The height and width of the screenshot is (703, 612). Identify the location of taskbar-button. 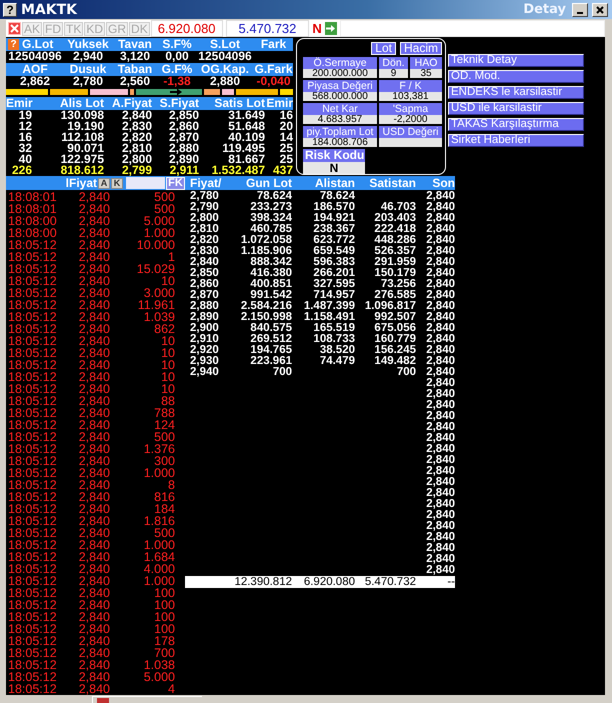
(147, 699).